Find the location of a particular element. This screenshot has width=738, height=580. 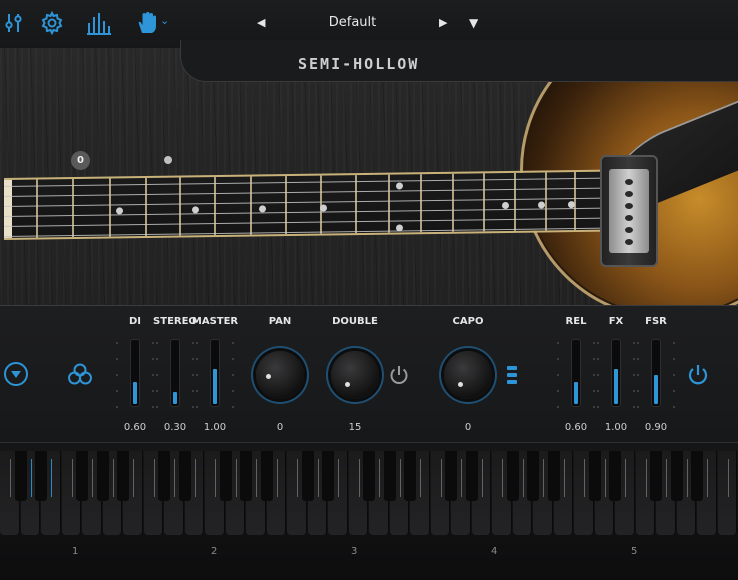

knob-pan is located at coordinates (280, 375).